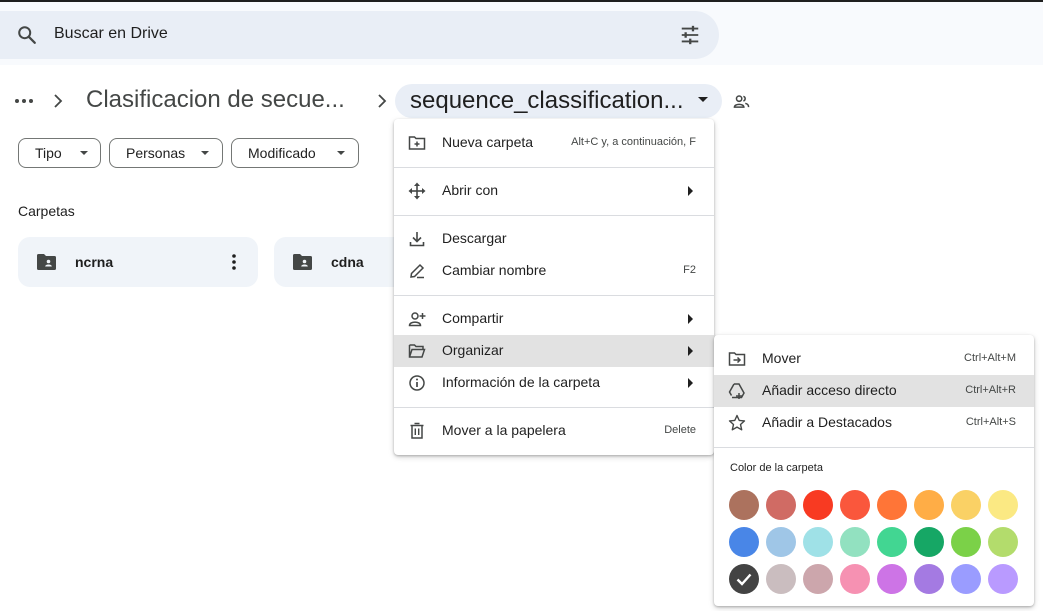 The image size is (1043, 611). I want to click on menu-item-shortcut: F2, so click(689, 270).